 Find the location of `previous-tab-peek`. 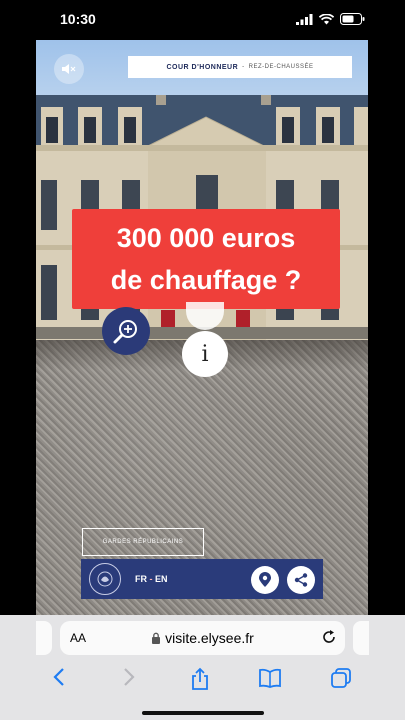

previous-tab-peek is located at coordinates (44, 638).